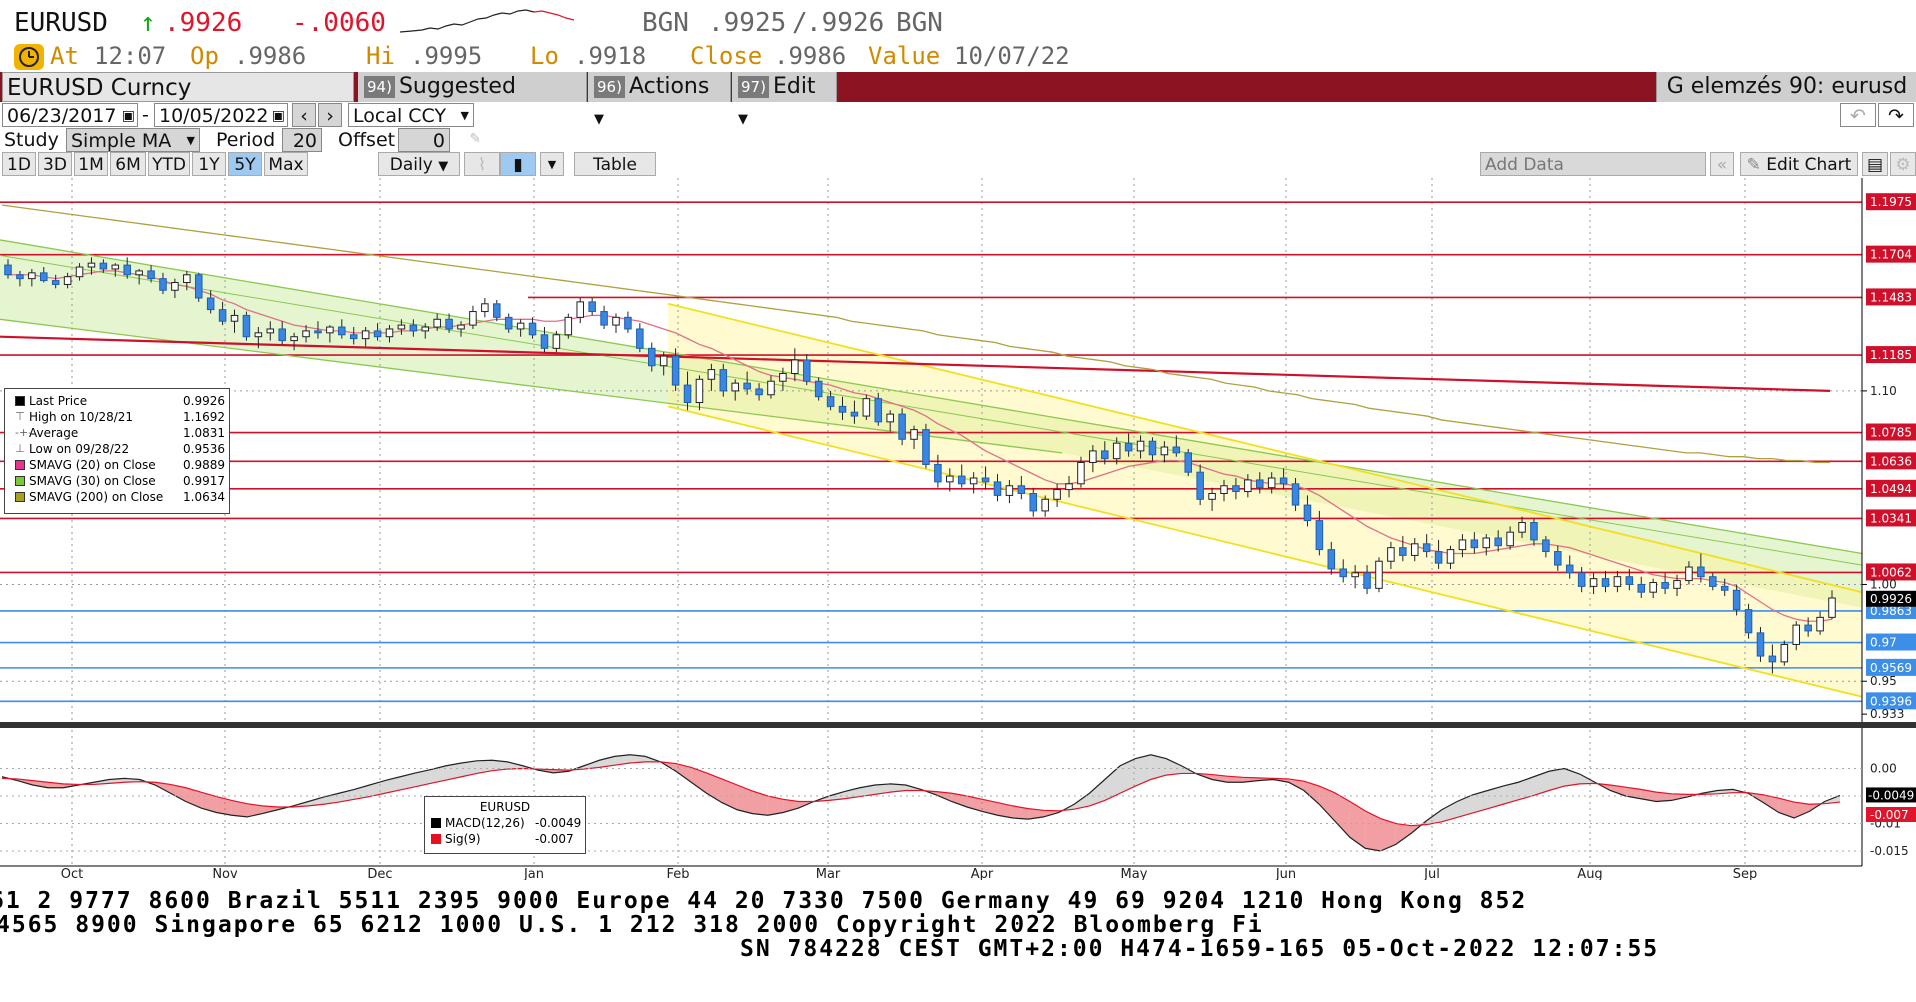  I want to click on range-button-ytd: YTD, so click(169, 164).